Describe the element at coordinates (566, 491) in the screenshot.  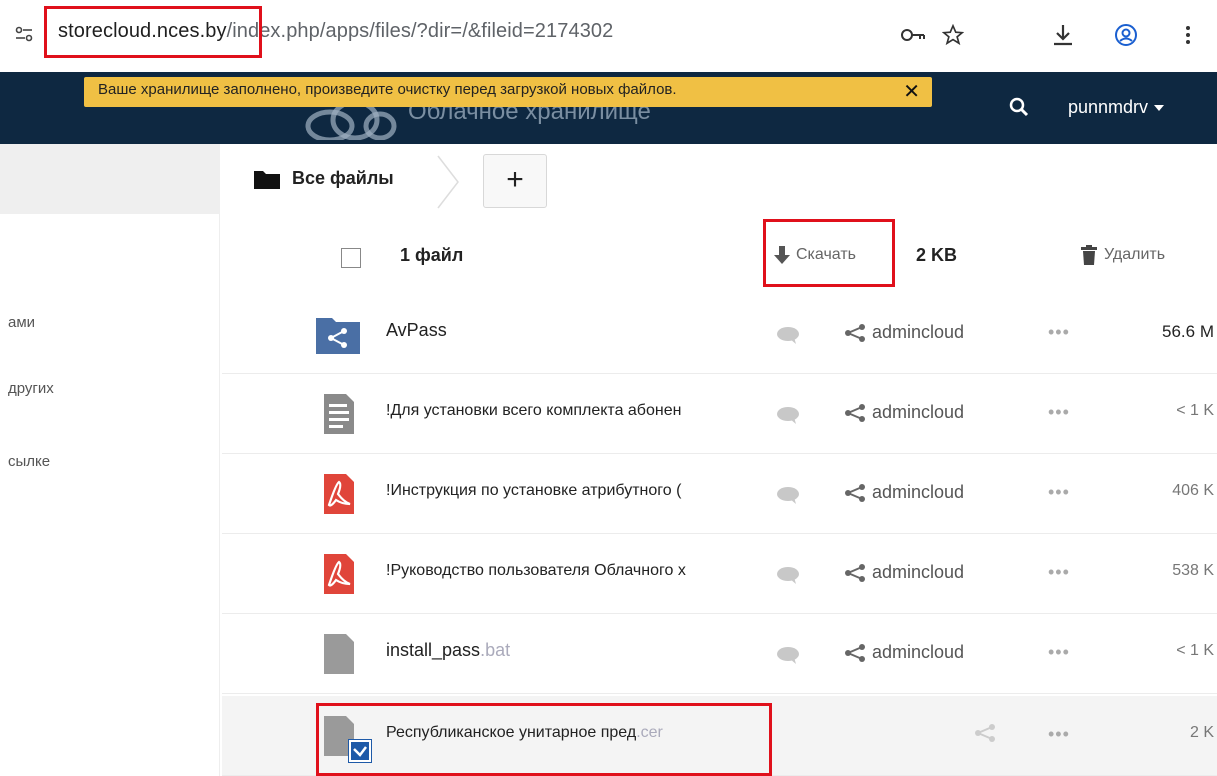
I see `file-name: !Инструкция по установке атрибутного (` at that location.